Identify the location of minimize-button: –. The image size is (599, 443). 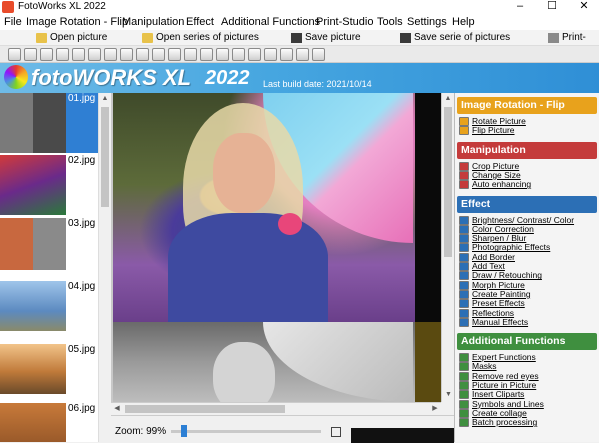
(520, 7).